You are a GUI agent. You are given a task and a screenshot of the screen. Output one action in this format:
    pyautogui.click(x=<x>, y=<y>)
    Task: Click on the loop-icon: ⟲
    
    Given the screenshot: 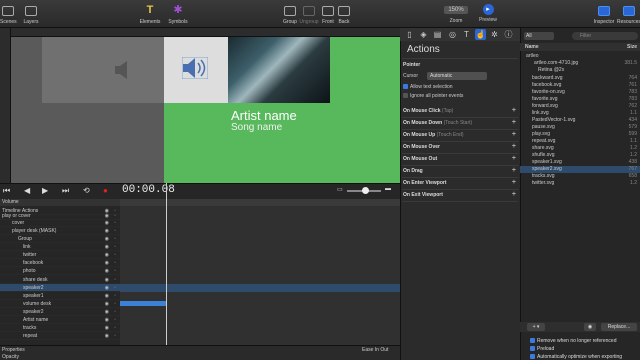 What is the action you would take?
    pyautogui.click(x=86, y=190)
    